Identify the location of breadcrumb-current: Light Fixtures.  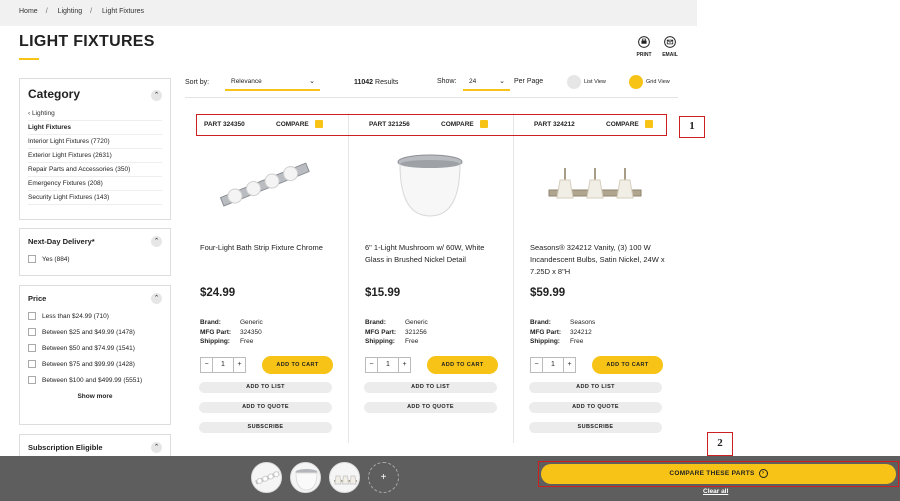
(123, 11).